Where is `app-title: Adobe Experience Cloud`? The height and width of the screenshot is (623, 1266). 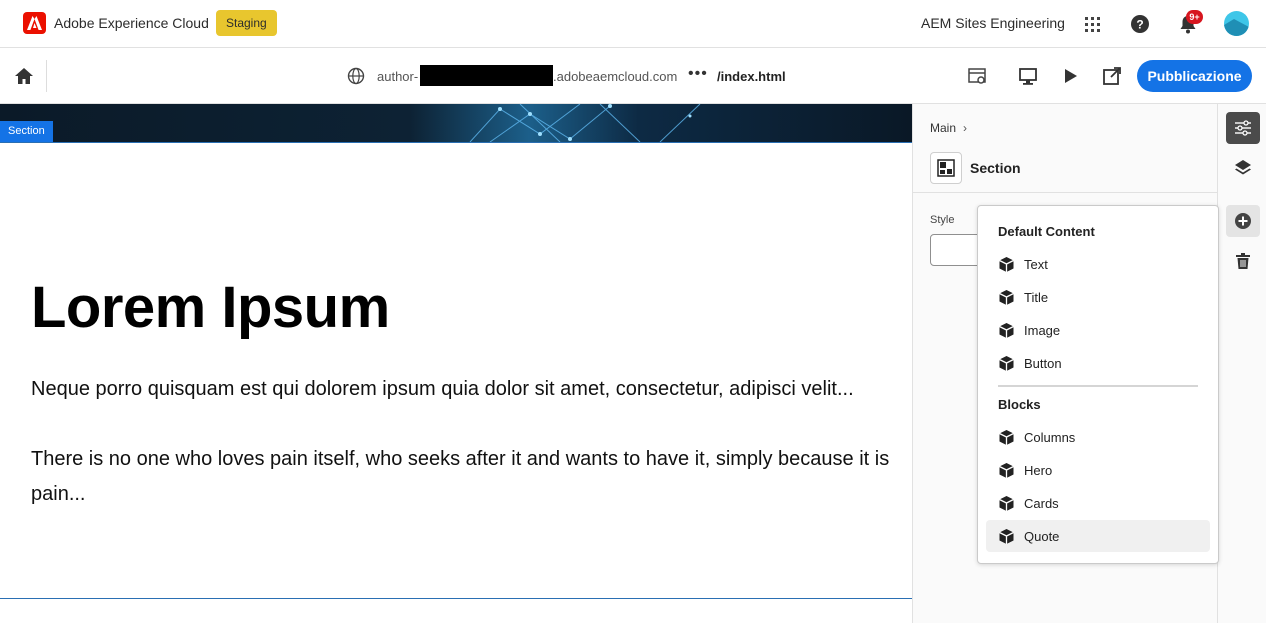
app-title: Adobe Experience Cloud is located at coordinates (131, 23).